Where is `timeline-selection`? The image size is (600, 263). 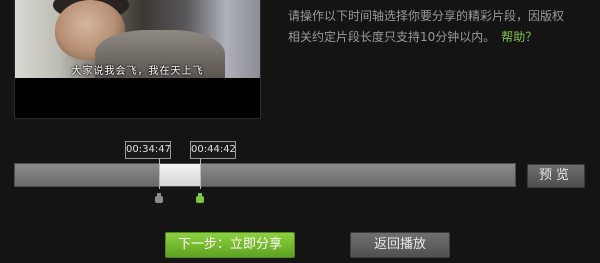 timeline-selection is located at coordinates (180, 175).